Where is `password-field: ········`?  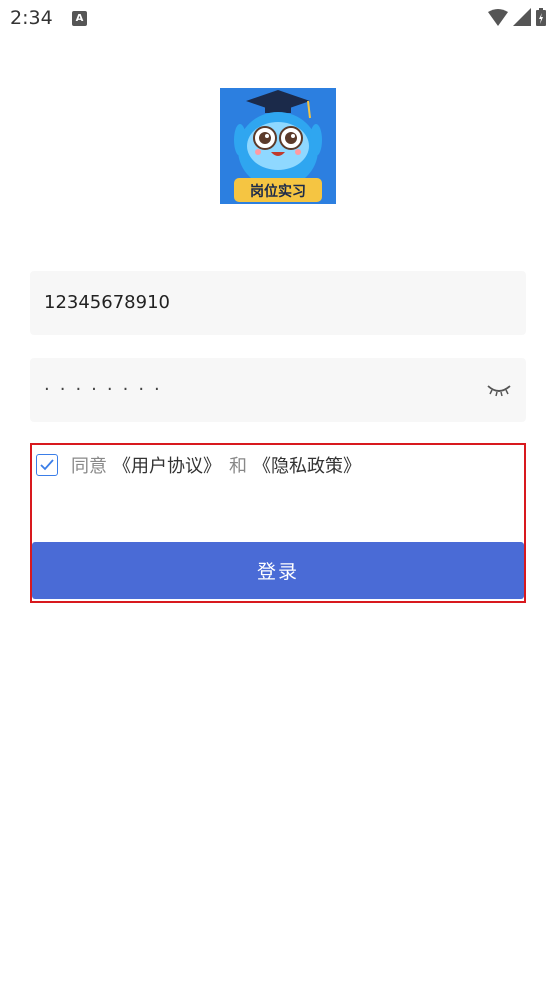
password-field: ········ is located at coordinates (278, 390).